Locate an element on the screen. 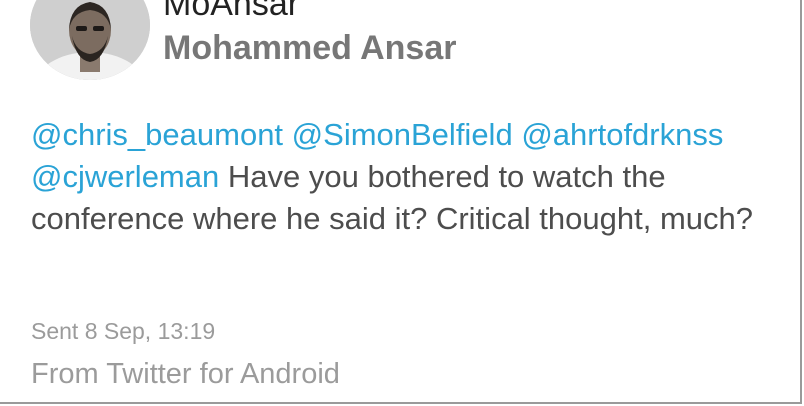 The height and width of the screenshot is (406, 804). mention-link: @ahrtofdrknss is located at coordinates (622, 134).